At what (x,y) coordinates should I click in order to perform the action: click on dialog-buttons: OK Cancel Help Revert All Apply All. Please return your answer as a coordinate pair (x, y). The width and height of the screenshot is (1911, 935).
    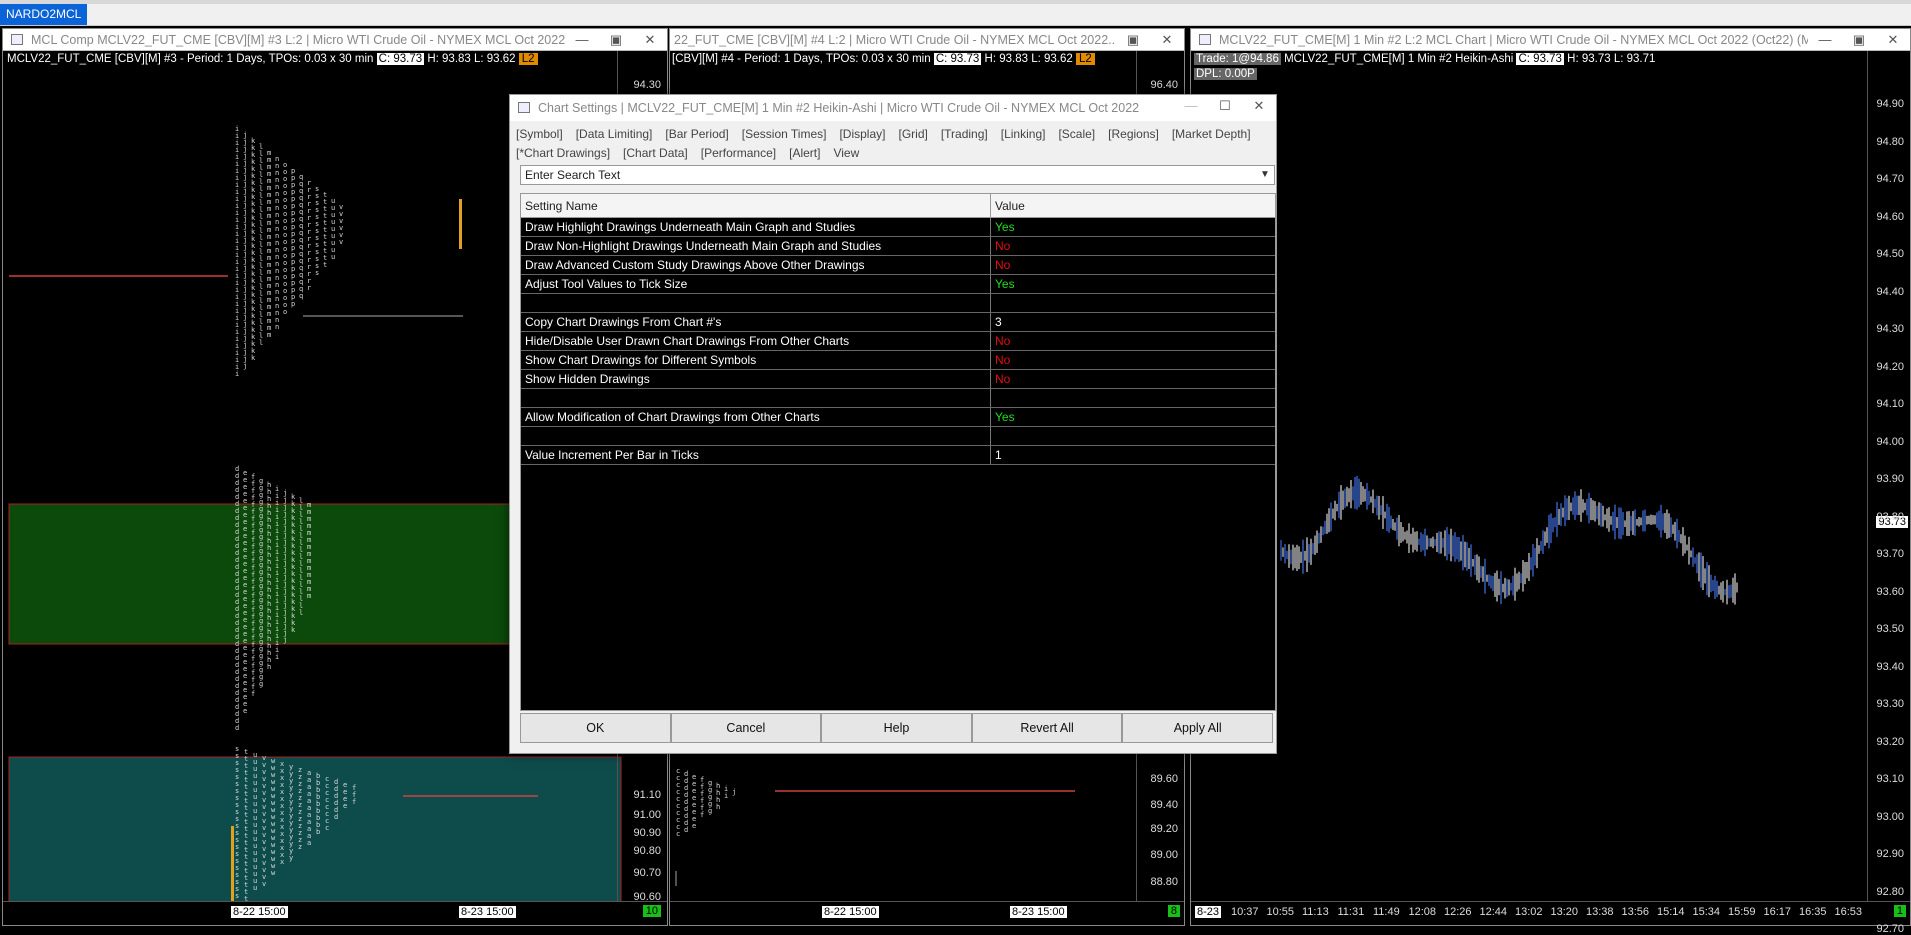
    Looking at the image, I should click on (896, 728).